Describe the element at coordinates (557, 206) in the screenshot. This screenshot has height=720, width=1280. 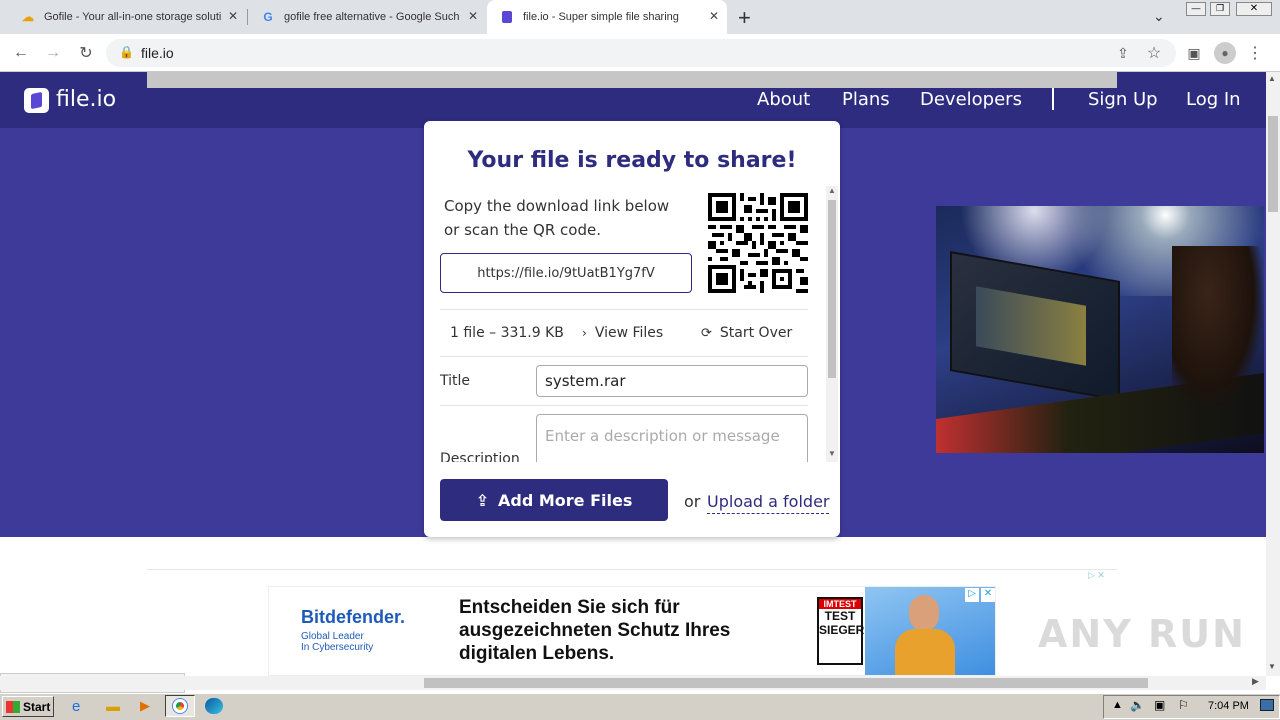
I see `instructions-line-1: Copy the download link below` at that location.